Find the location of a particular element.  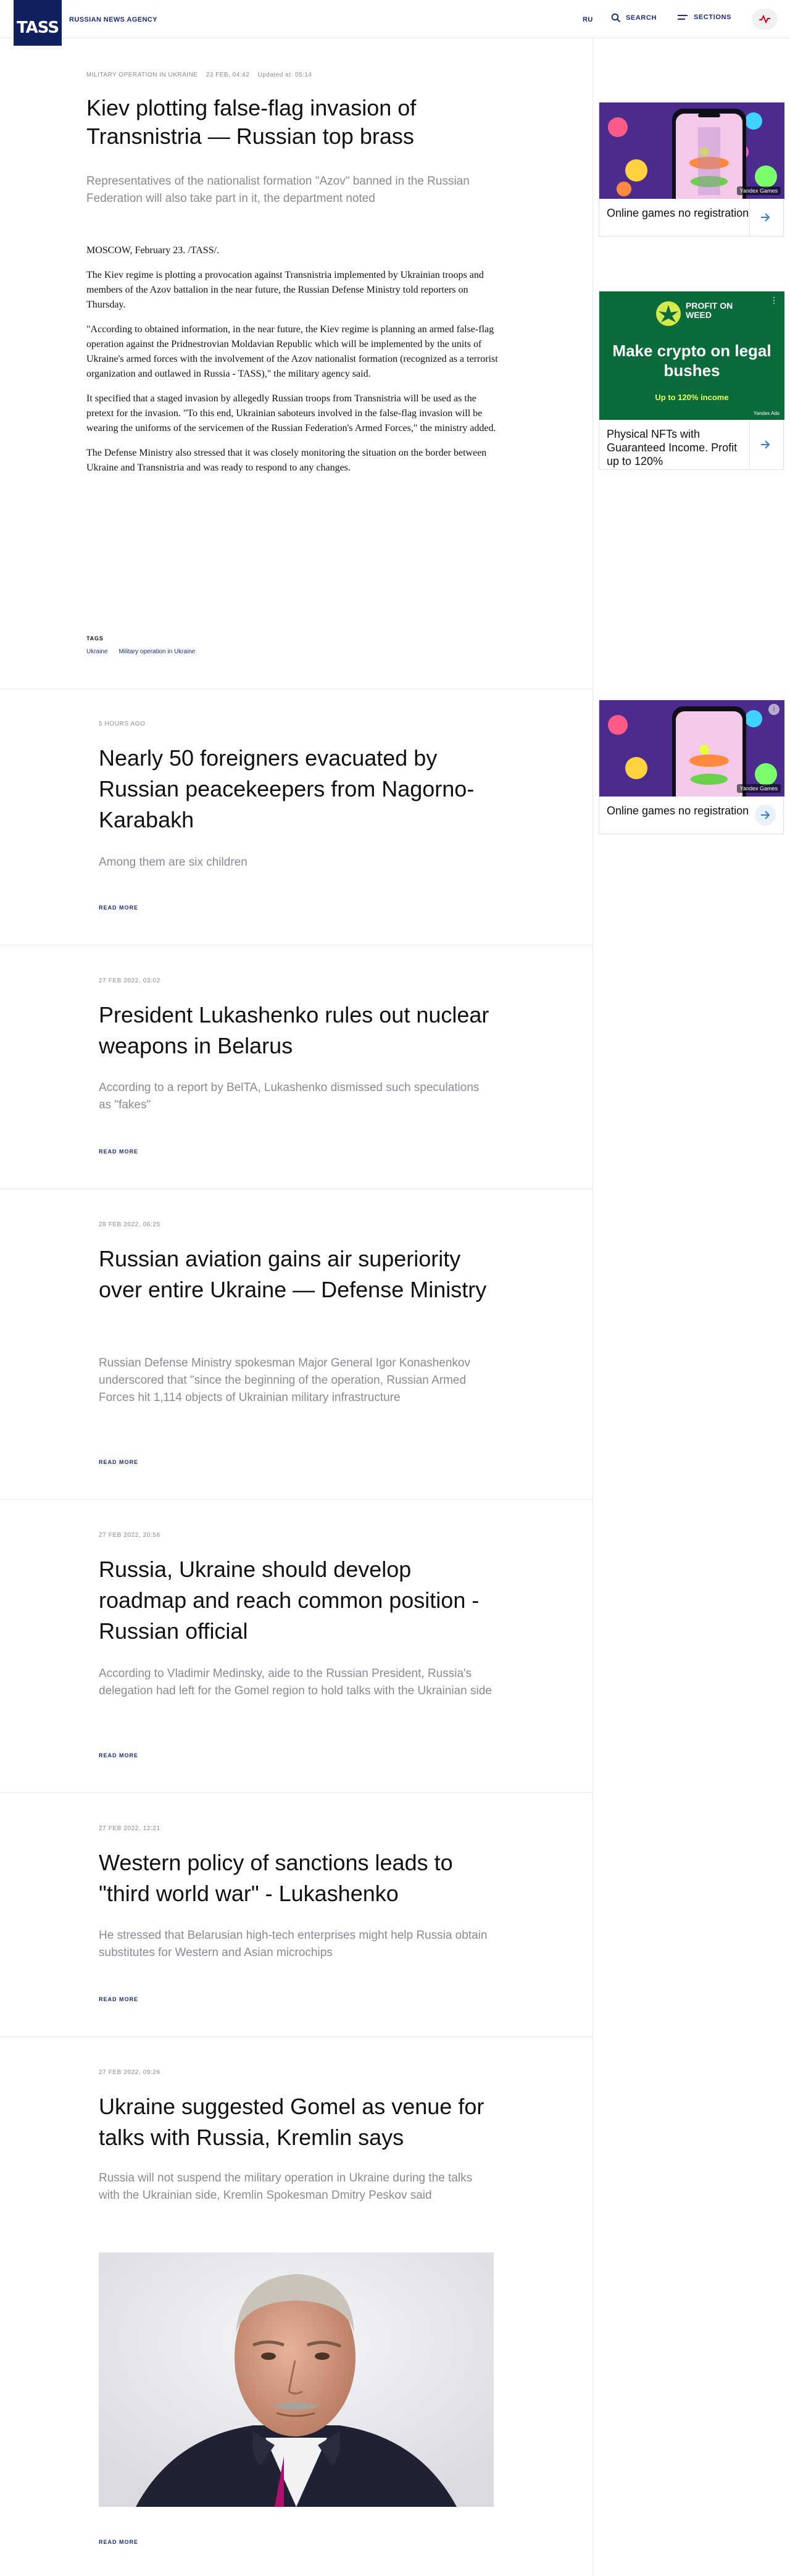

live-feed-button is located at coordinates (765, 19).